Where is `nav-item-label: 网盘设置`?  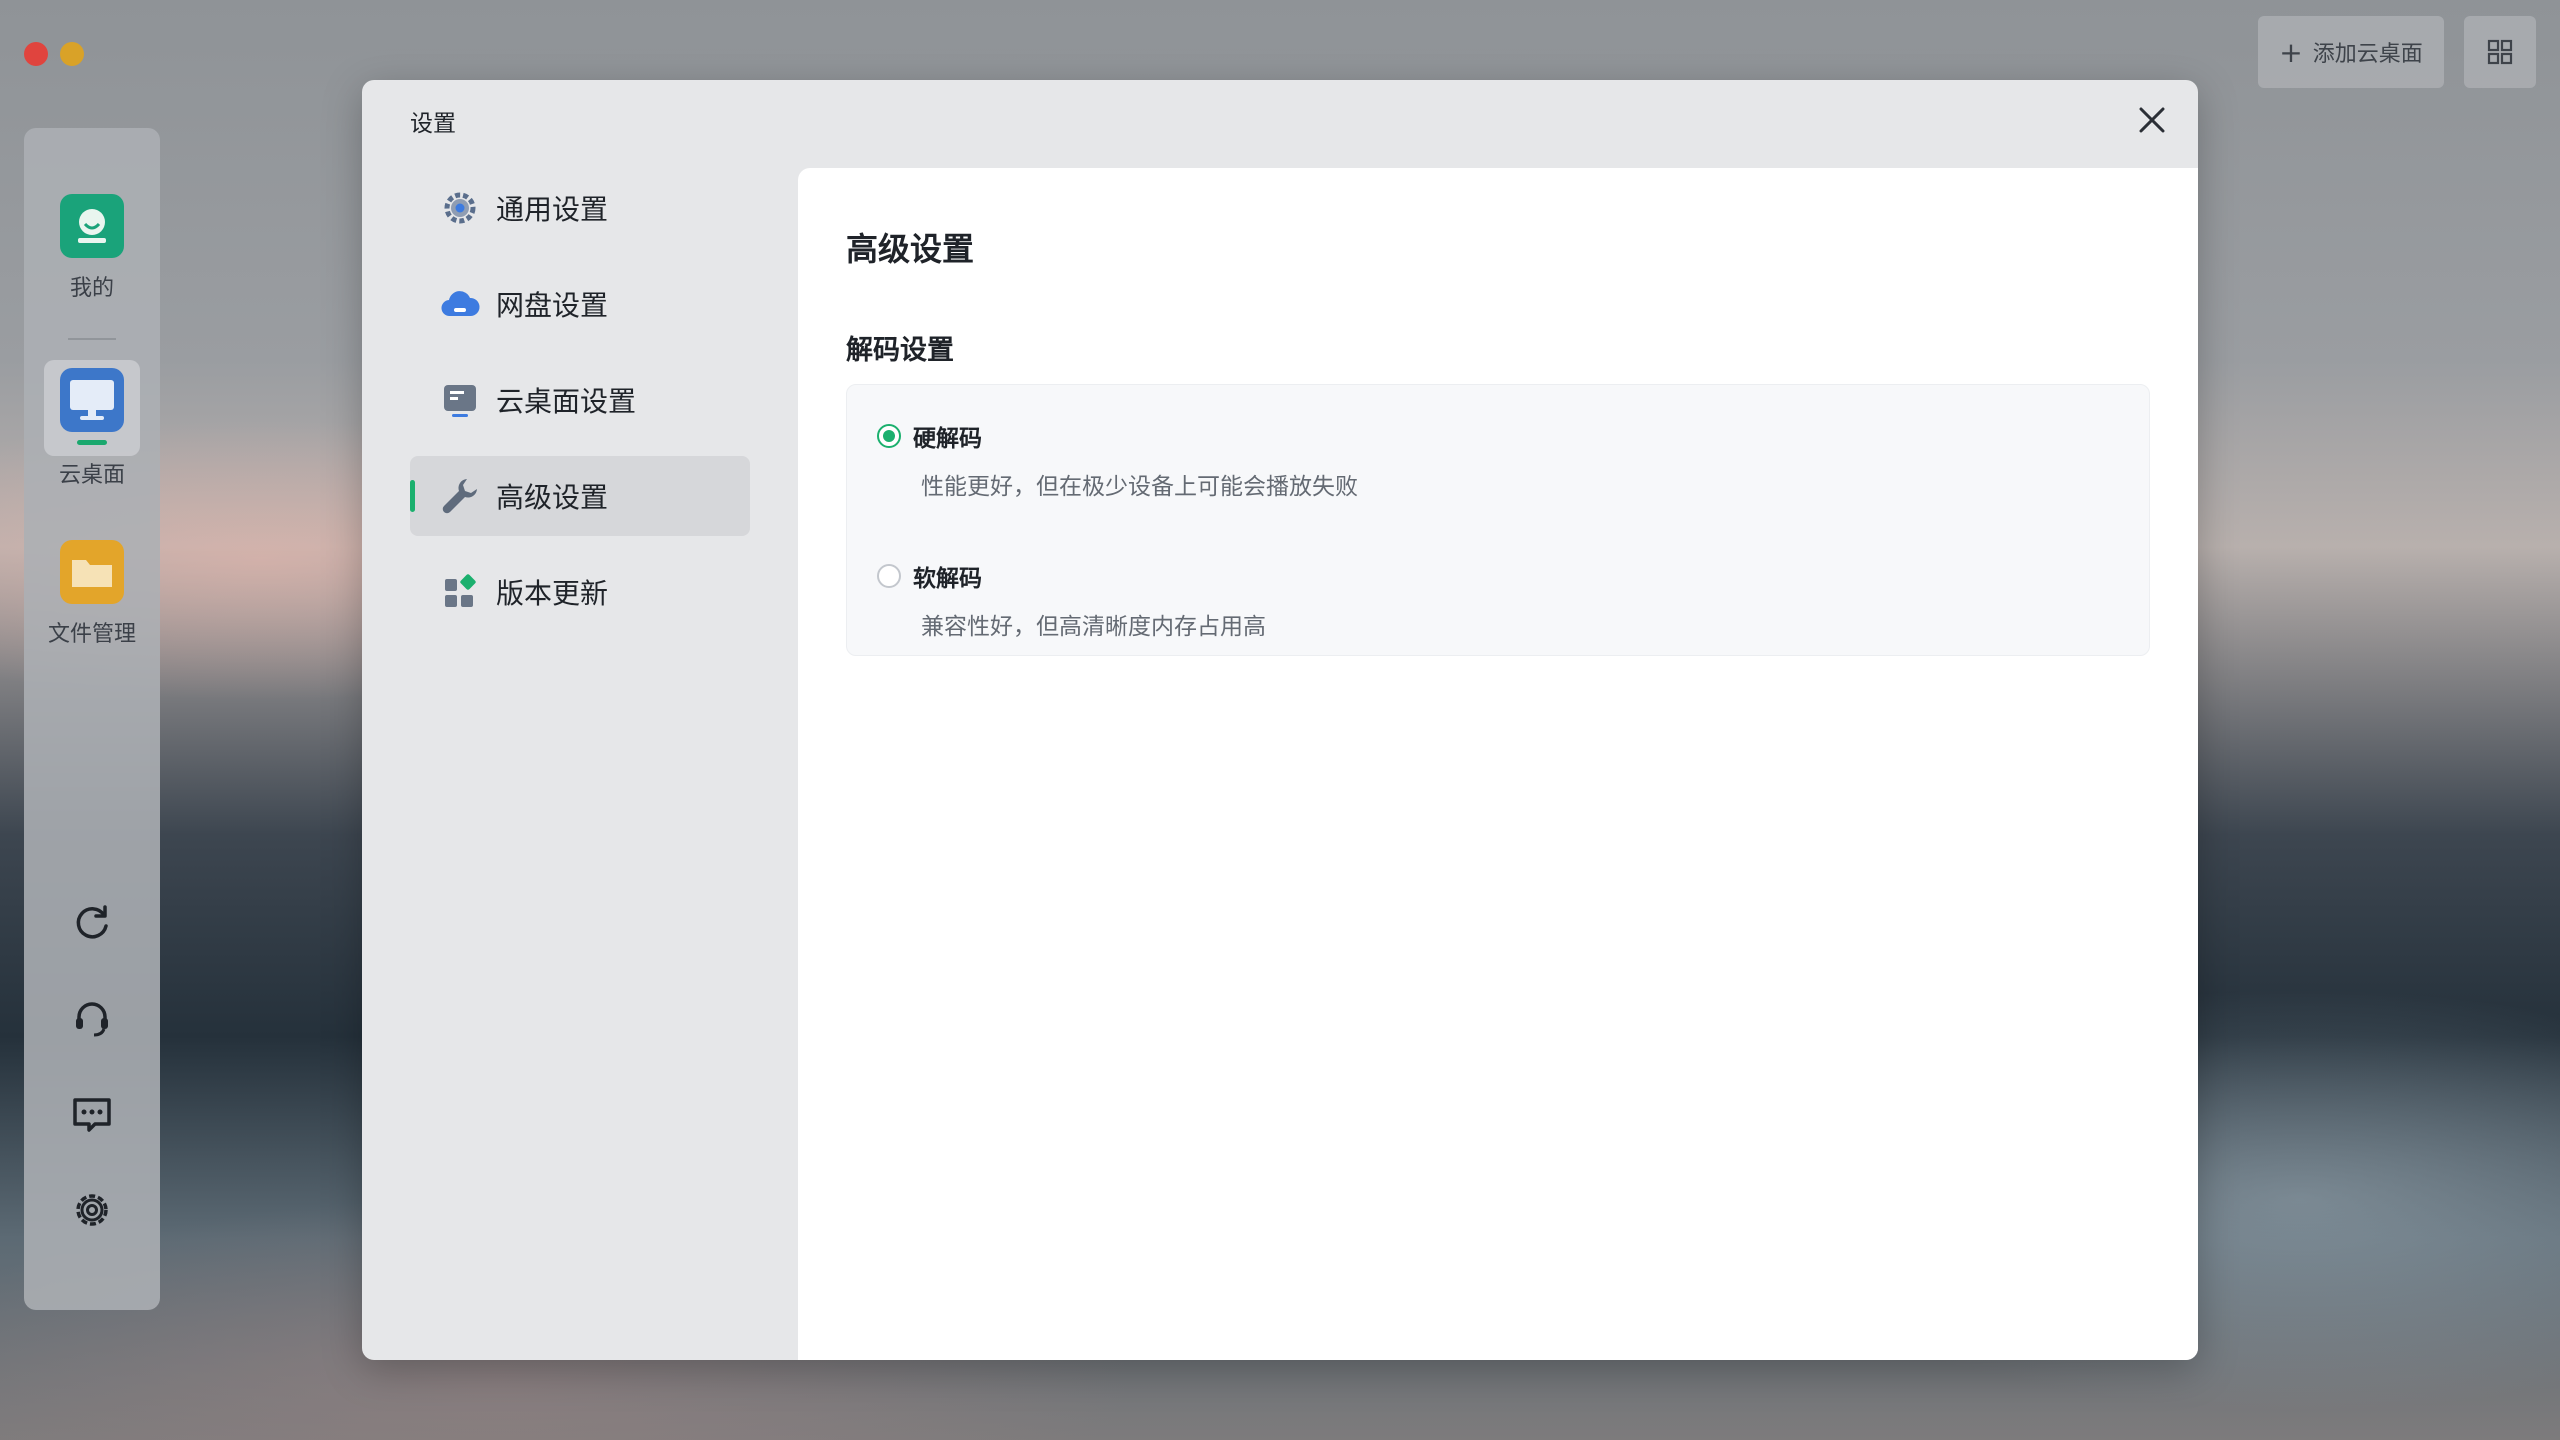 nav-item-label: 网盘设置 is located at coordinates (552, 305).